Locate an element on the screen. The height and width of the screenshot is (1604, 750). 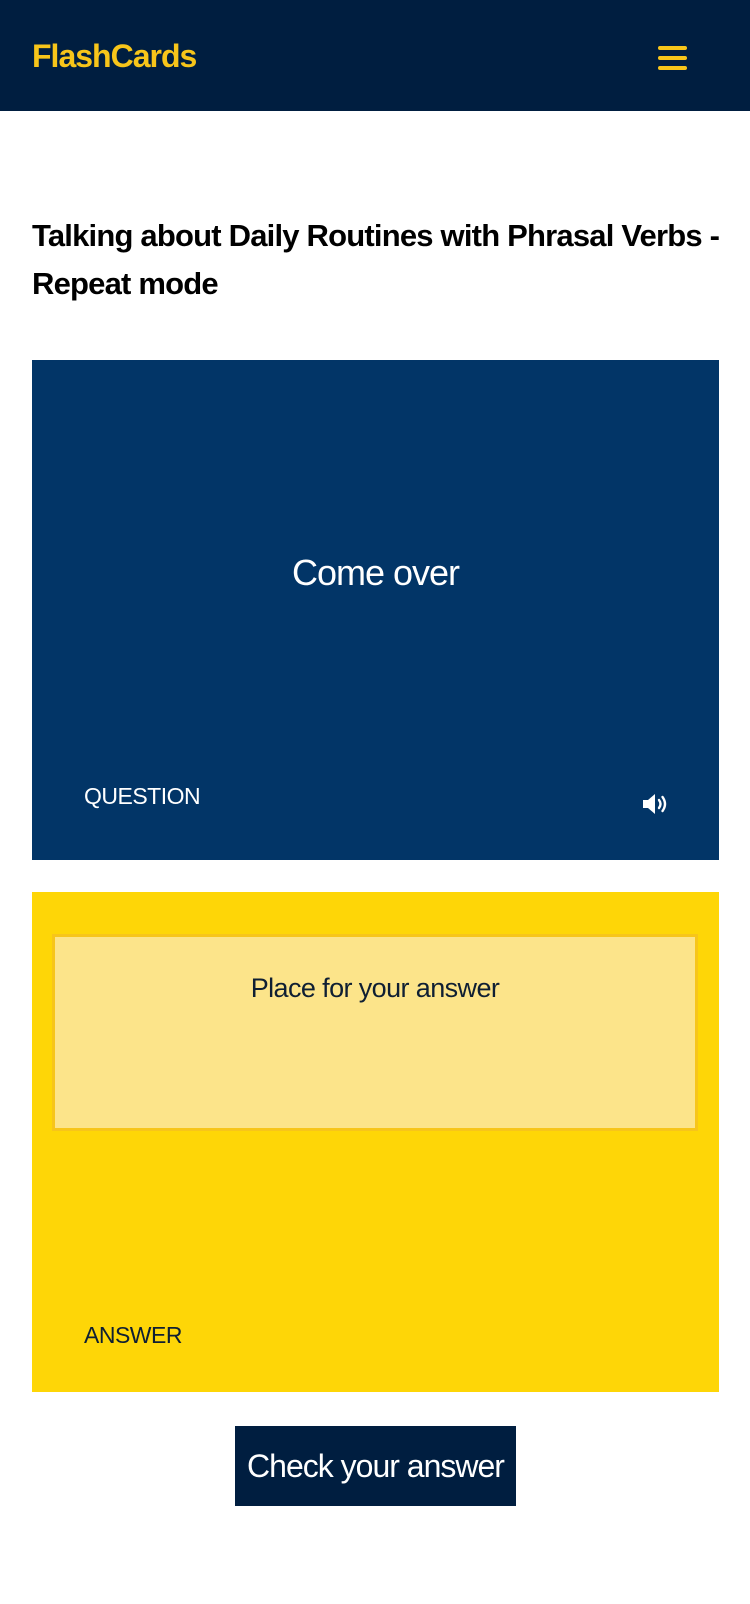
navbar: FlashCards is located at coordinates (375, 55).